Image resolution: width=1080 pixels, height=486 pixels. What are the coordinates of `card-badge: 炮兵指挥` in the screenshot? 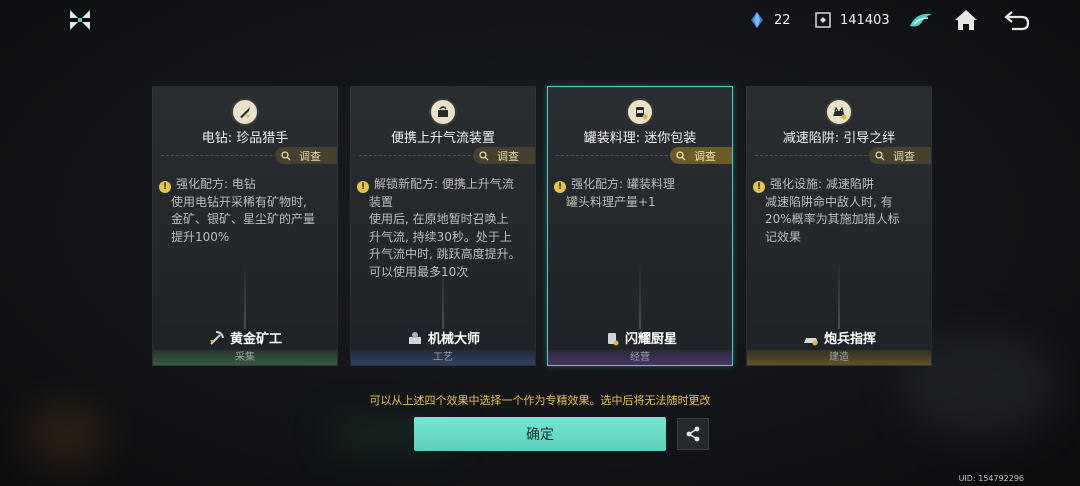 It's located at (839, 337).